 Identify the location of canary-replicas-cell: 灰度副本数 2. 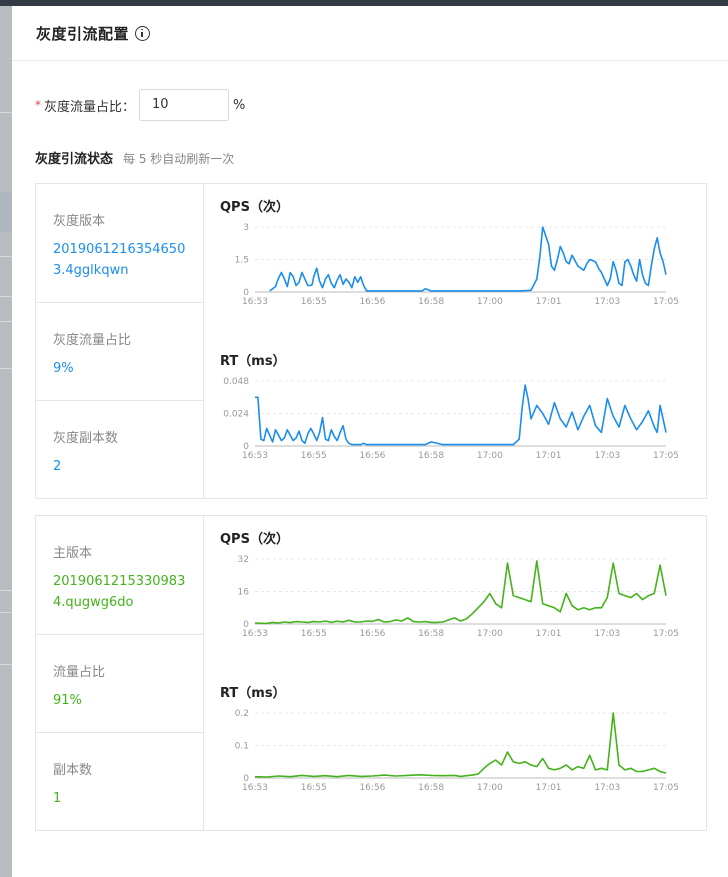
(119, 449).